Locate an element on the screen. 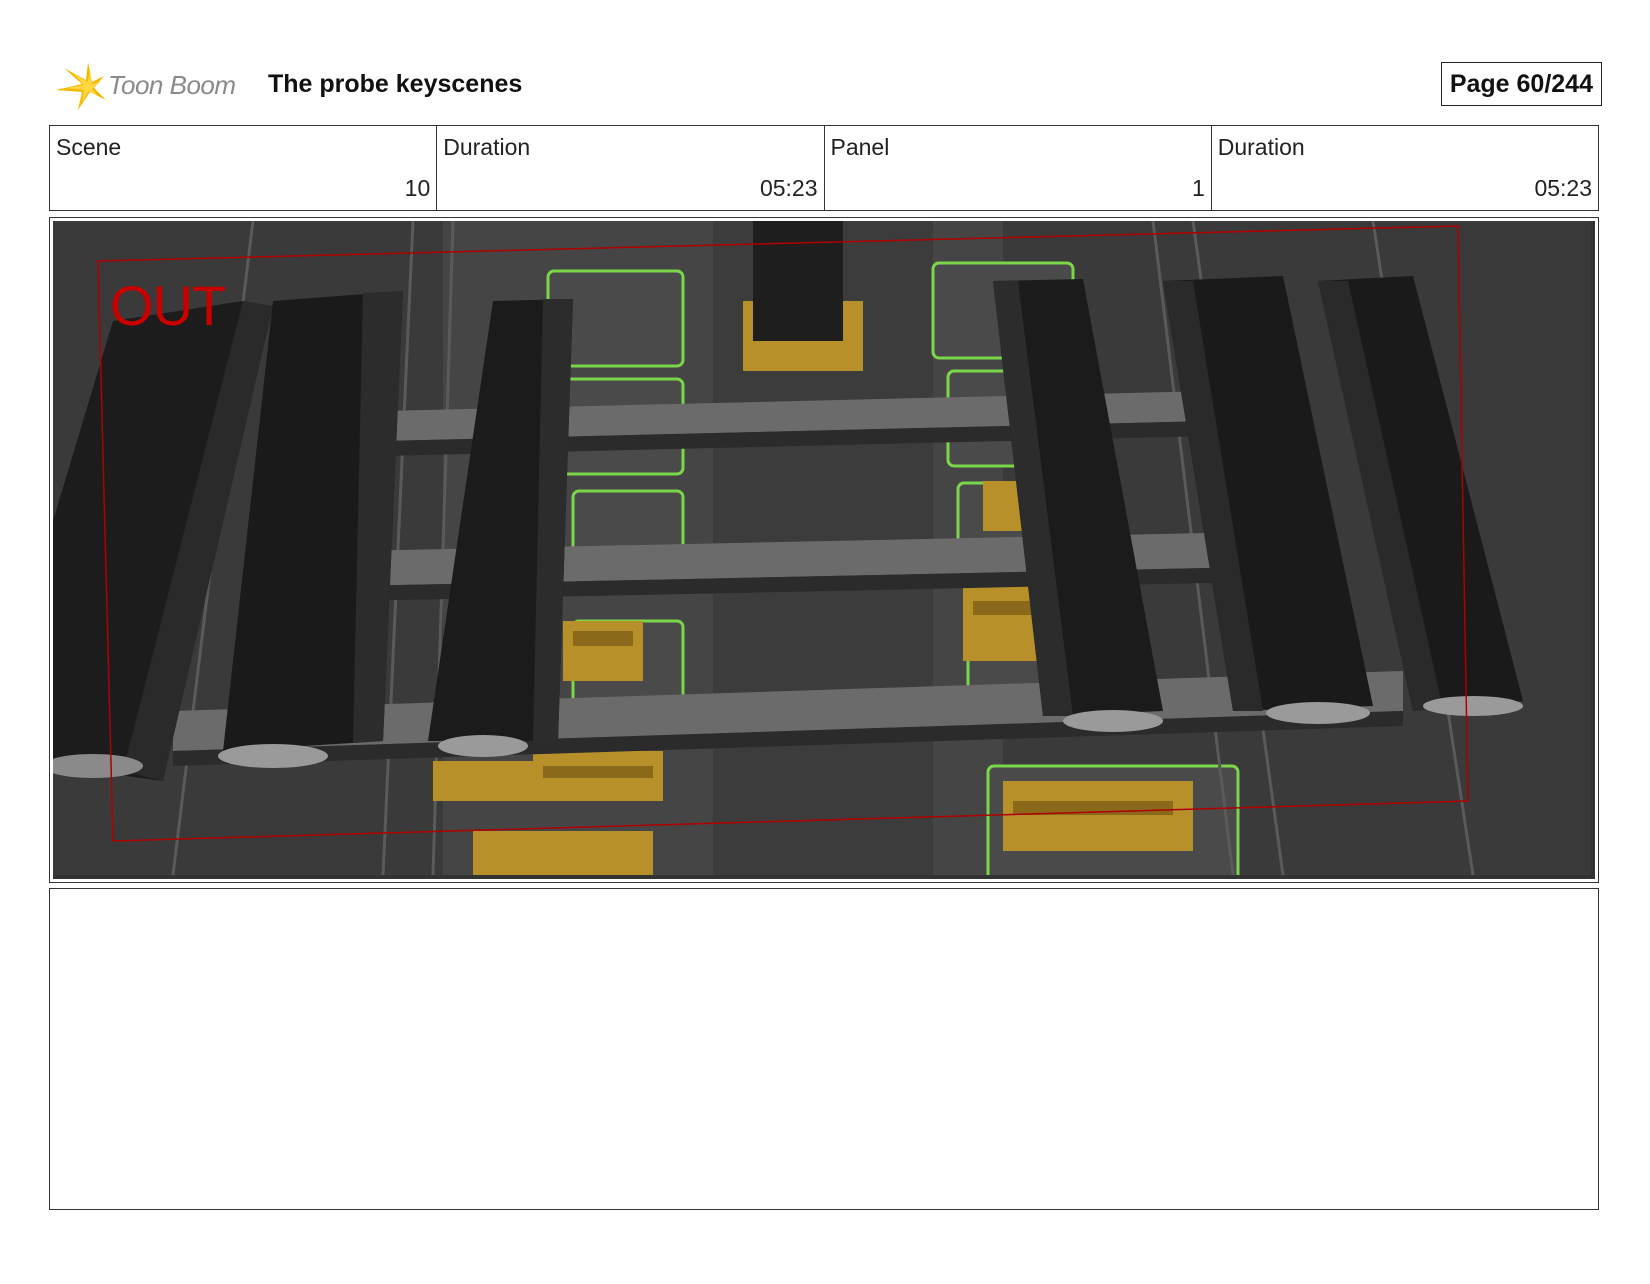 Image resolution: width=1650 pixels, height=1284 pixels. panel-duration-label: Duration is located at coordinates (1261, 147).